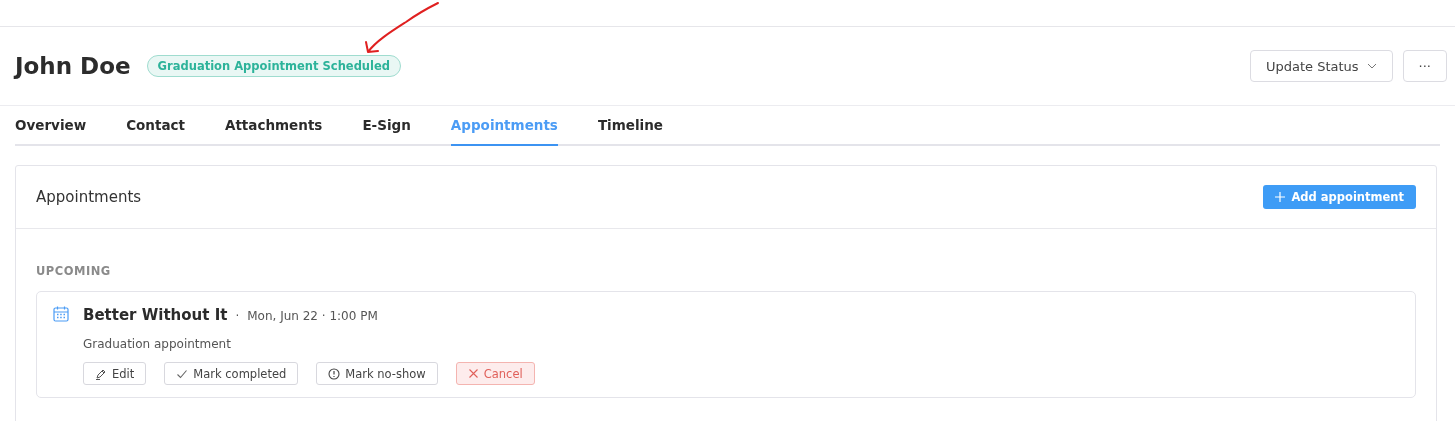 This screenshot has width=1455, height=421. What do you see at coordinates (51, 126) in the screenshot?
I see `tab: Overview` at bounding box center [51, 126].